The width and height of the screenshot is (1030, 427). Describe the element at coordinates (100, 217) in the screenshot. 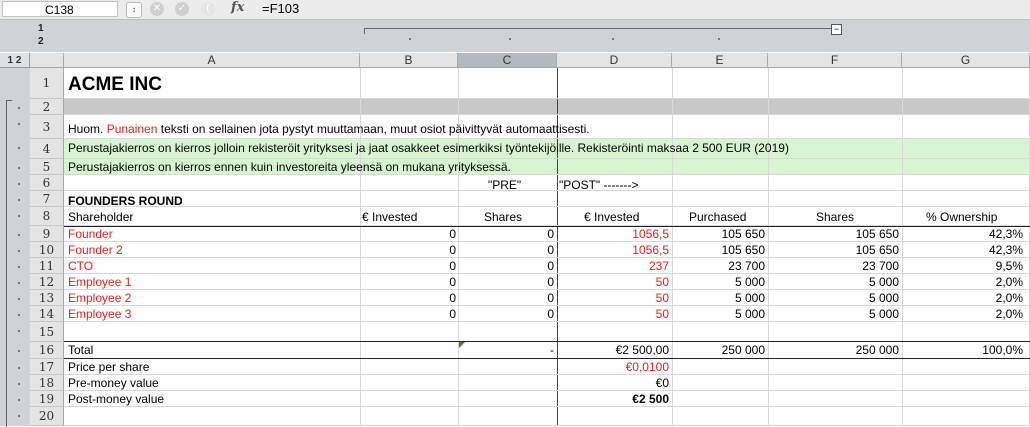

I see `header-shareholder: Shareholder` at that location.